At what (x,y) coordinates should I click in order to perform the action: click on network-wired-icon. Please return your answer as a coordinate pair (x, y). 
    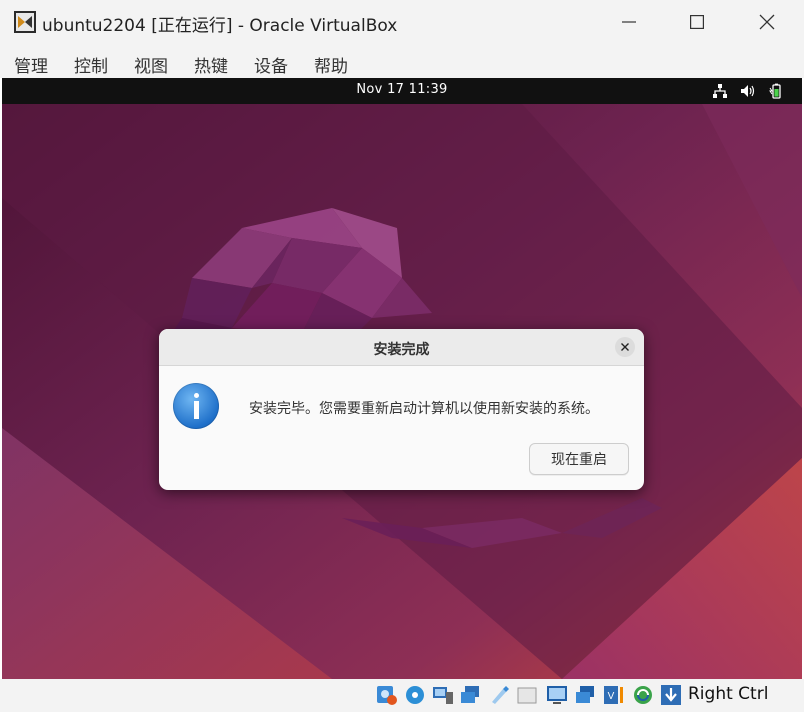
    Looking at the image, I should click on (720, 91).